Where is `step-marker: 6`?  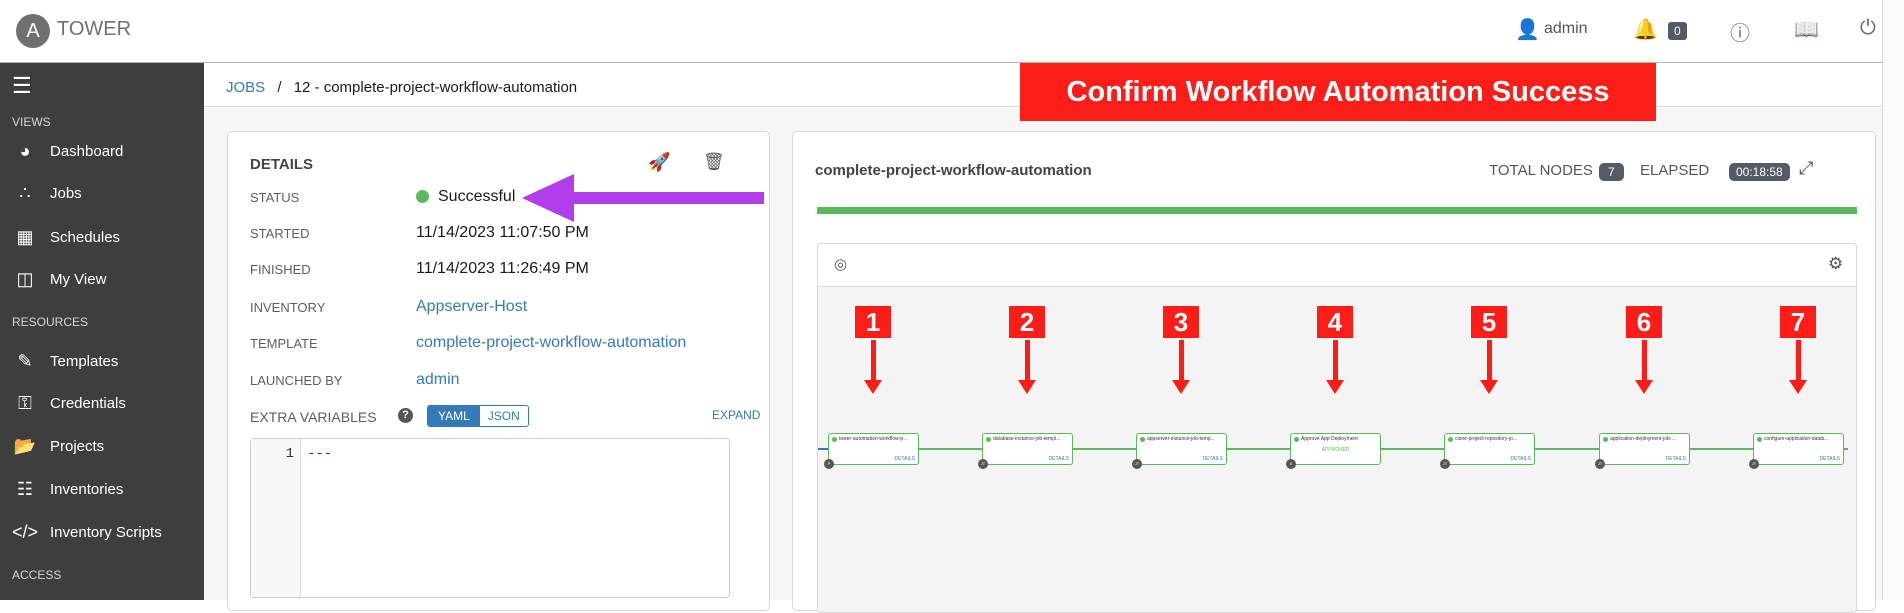 step-marker: 6 is located at coordinates (1644, 322).